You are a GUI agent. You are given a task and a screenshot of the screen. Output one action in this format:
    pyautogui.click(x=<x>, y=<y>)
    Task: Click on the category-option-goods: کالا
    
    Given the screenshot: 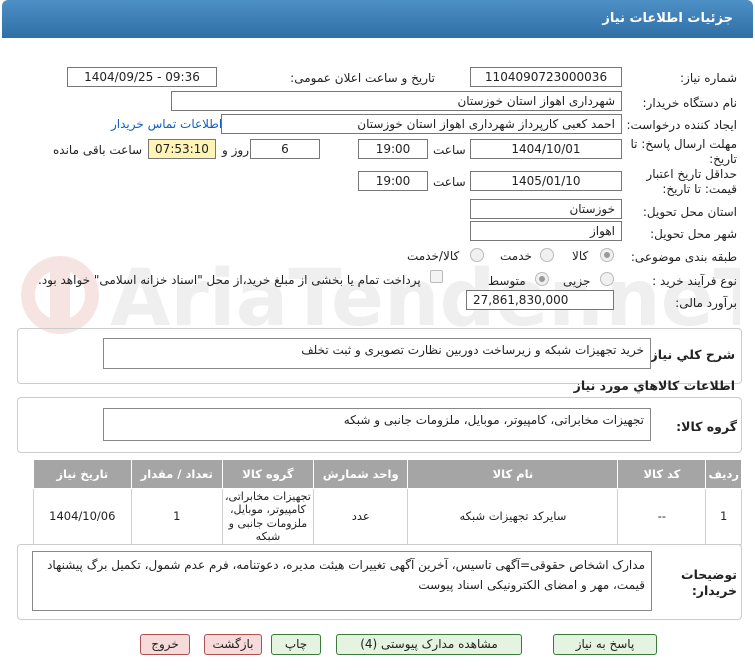 What is the action you would take?
    pyautogui.click(x=580, y=256)
    